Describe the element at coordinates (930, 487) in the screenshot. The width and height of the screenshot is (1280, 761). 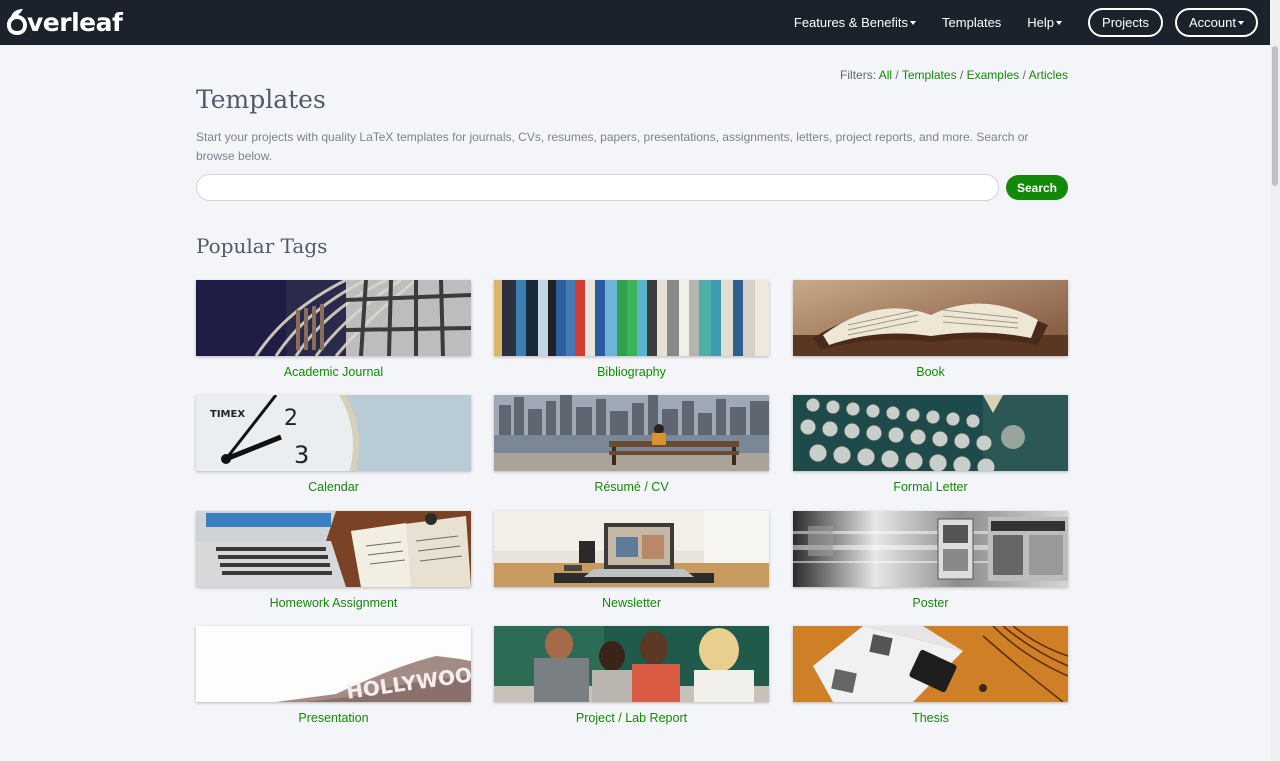
I see `tag-label: Formal Letter` at that location.